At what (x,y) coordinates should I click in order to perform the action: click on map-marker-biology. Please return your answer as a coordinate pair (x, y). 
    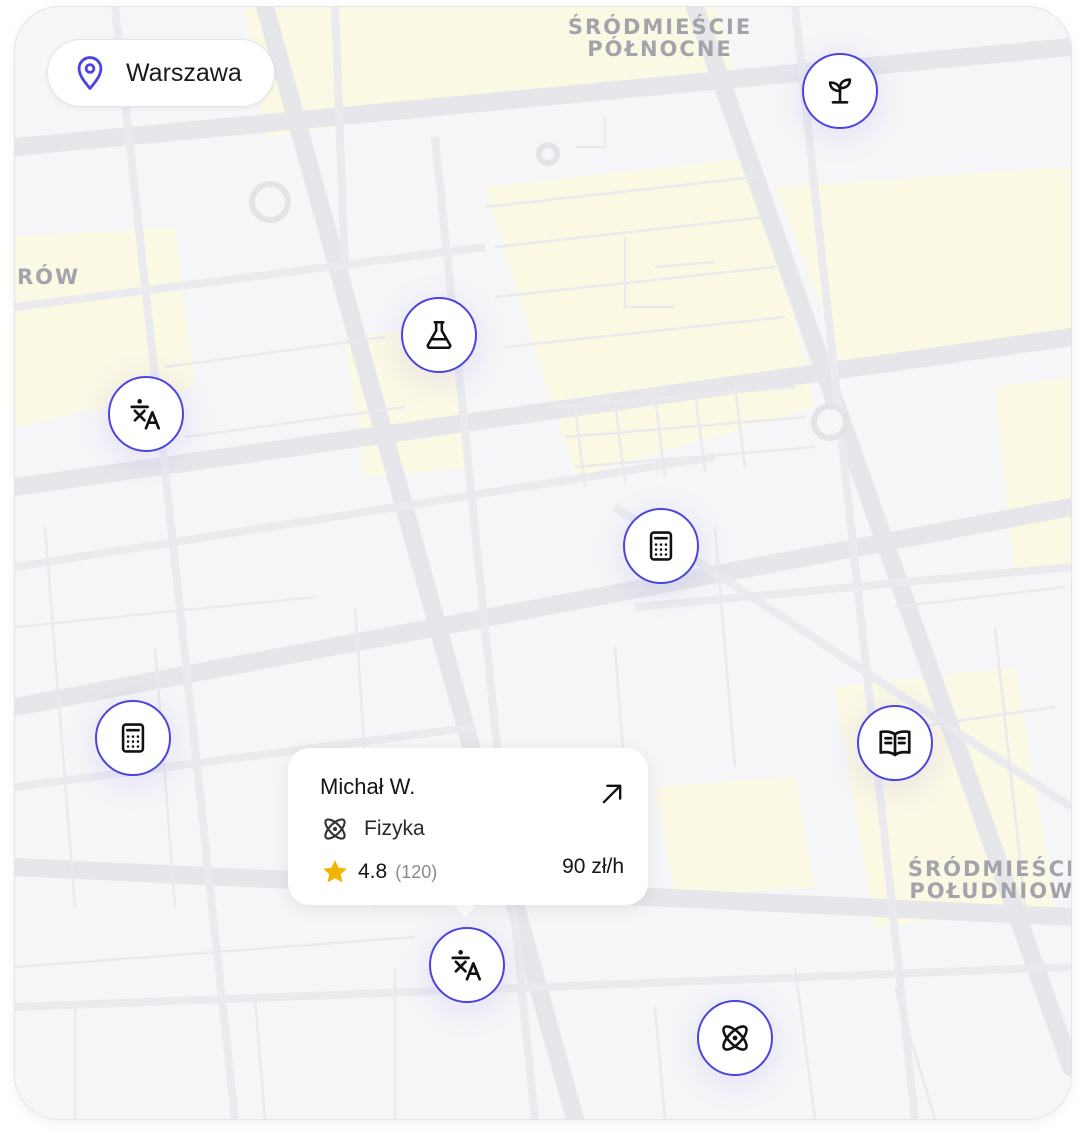
    Looking at the image, I should click on (840, 91).